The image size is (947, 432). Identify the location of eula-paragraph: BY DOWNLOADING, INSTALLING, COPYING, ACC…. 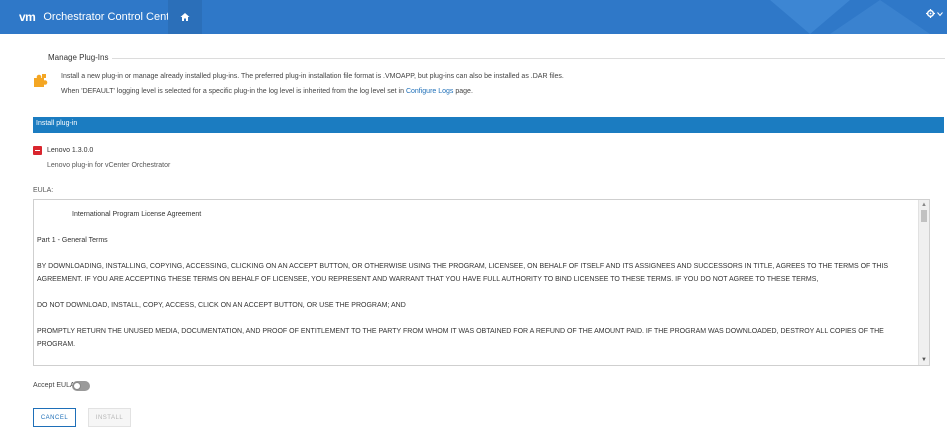
(463, 273).